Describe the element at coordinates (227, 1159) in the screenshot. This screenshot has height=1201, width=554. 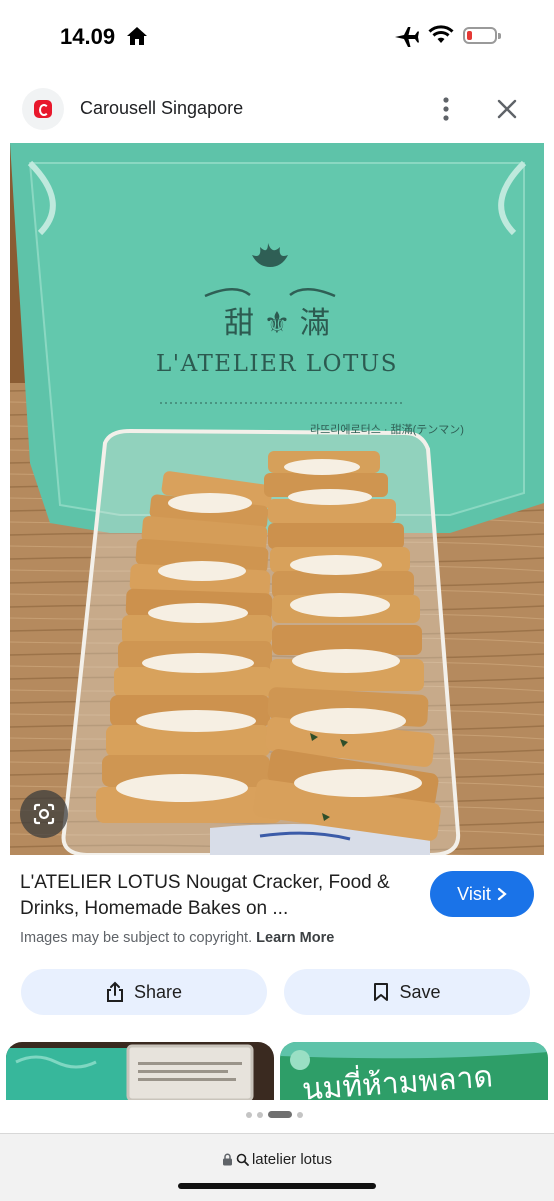
I see `lock-icon` at that location.